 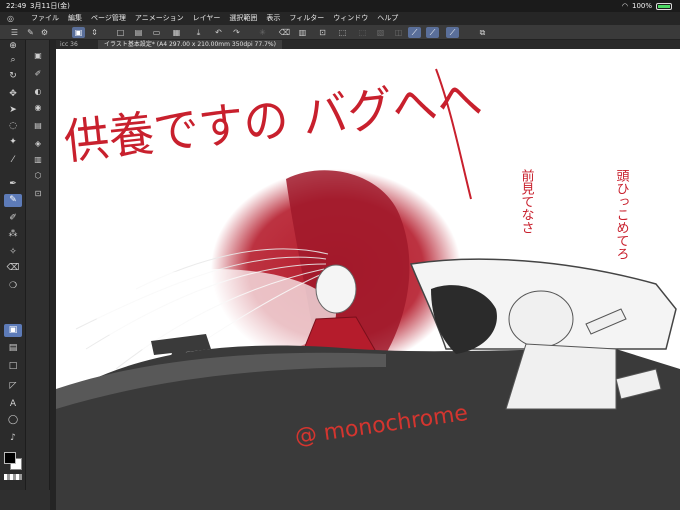 What do you see at coordinates (30, 32) in the screenshot?
I see `pen-toggle-icon: ✎` at bounding box center [30, 32].